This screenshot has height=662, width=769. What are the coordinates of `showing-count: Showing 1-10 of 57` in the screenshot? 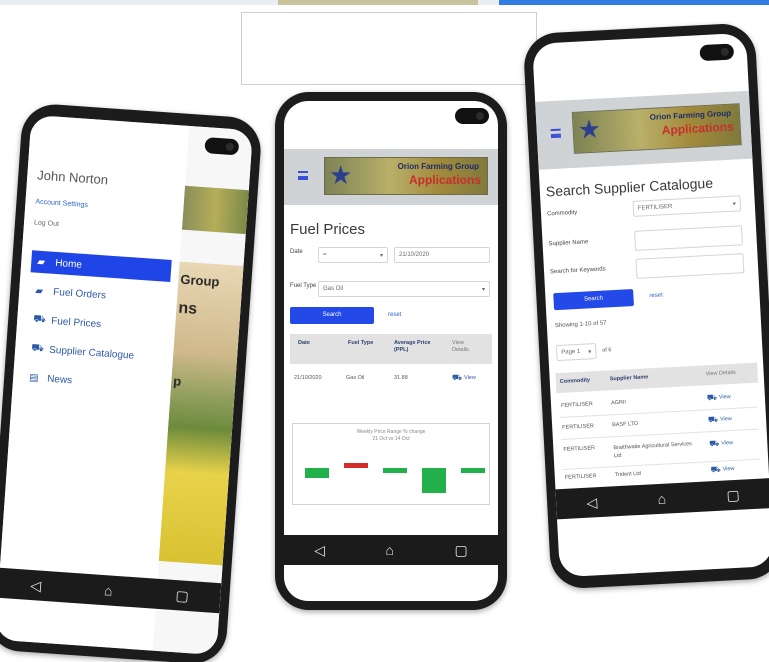 It's located at (580, 325).